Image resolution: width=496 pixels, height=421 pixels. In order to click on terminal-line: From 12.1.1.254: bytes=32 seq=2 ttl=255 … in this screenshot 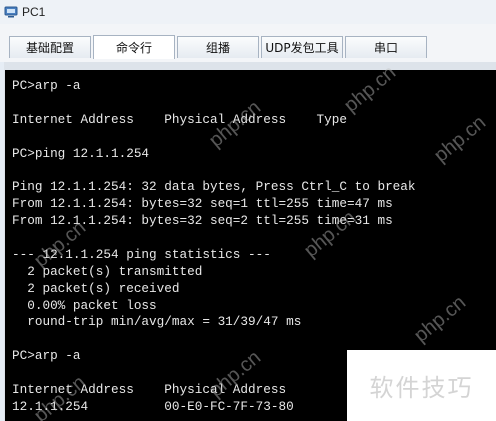, I will do `click(202, 221)`.